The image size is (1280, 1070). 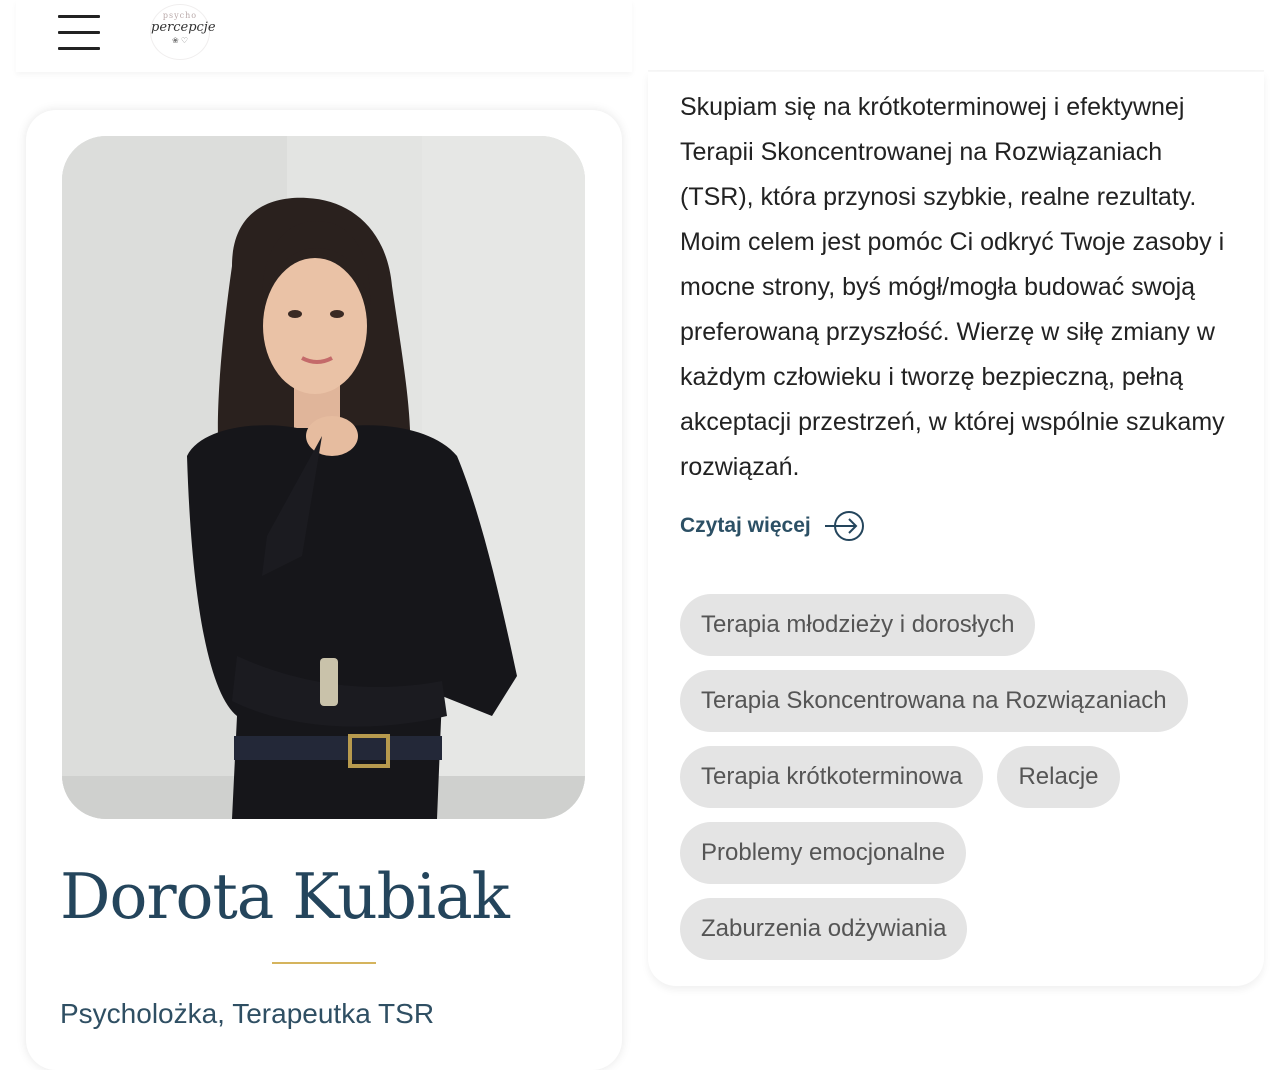 I want to click on tag-eating-disorders: Zaburzenia odżywiania, so click(x=824, y=929).